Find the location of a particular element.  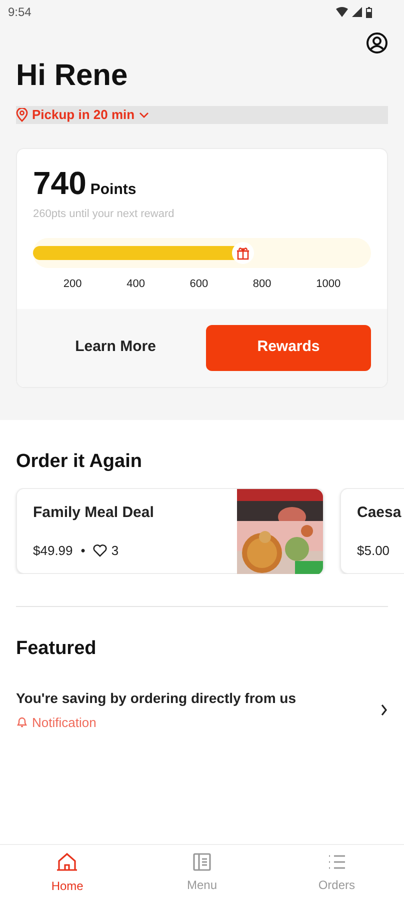

home-icon is located at coordinates (67, 861).